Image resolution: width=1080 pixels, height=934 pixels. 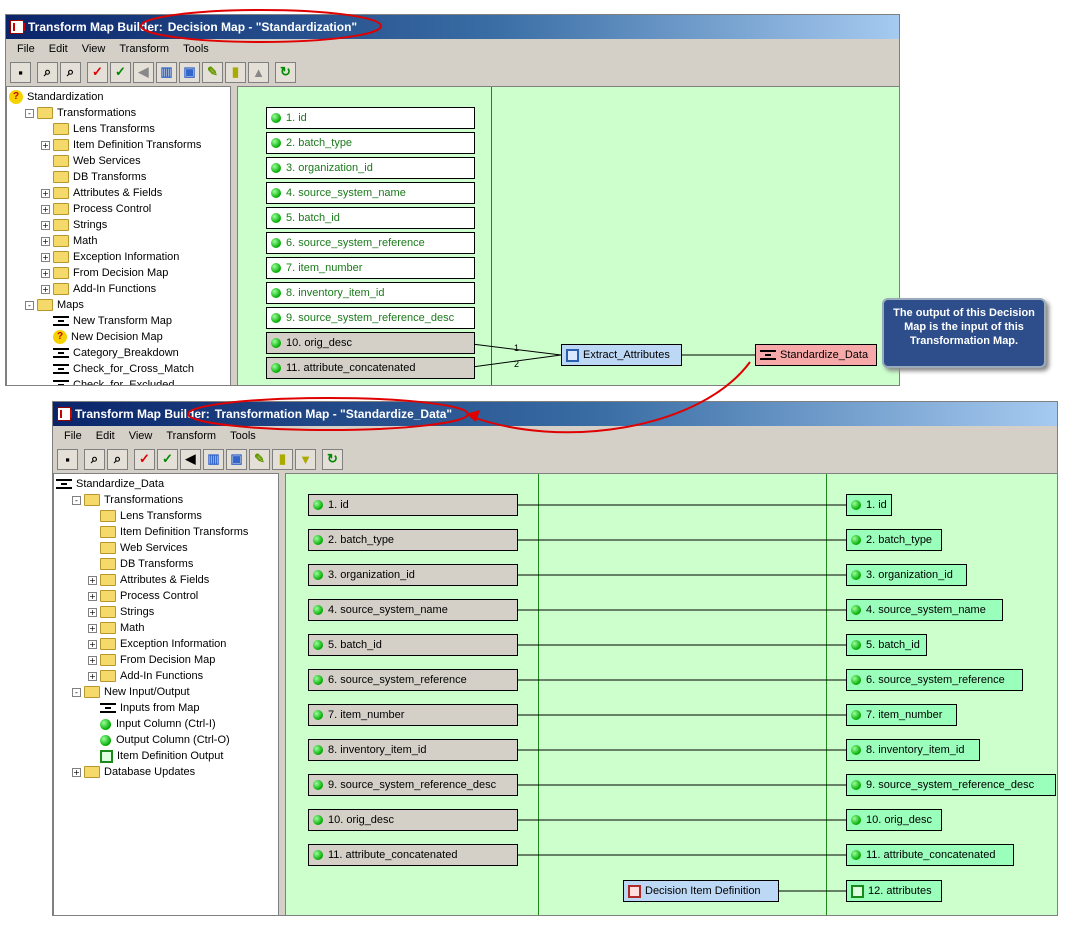 I want to click on input-field: 5. batch_id, so click(x=413, y=645).